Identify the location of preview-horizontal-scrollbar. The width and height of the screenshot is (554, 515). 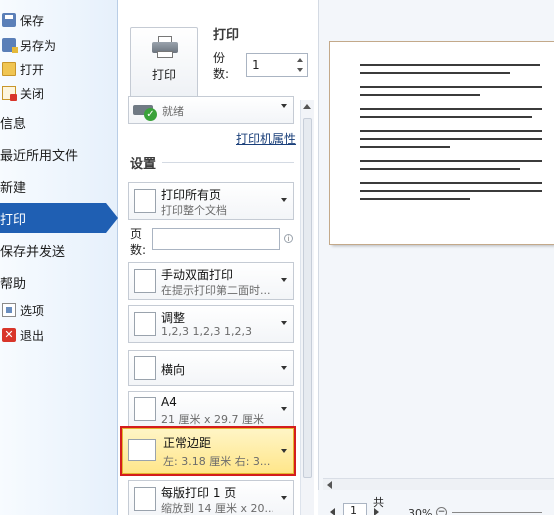
(438, 484).